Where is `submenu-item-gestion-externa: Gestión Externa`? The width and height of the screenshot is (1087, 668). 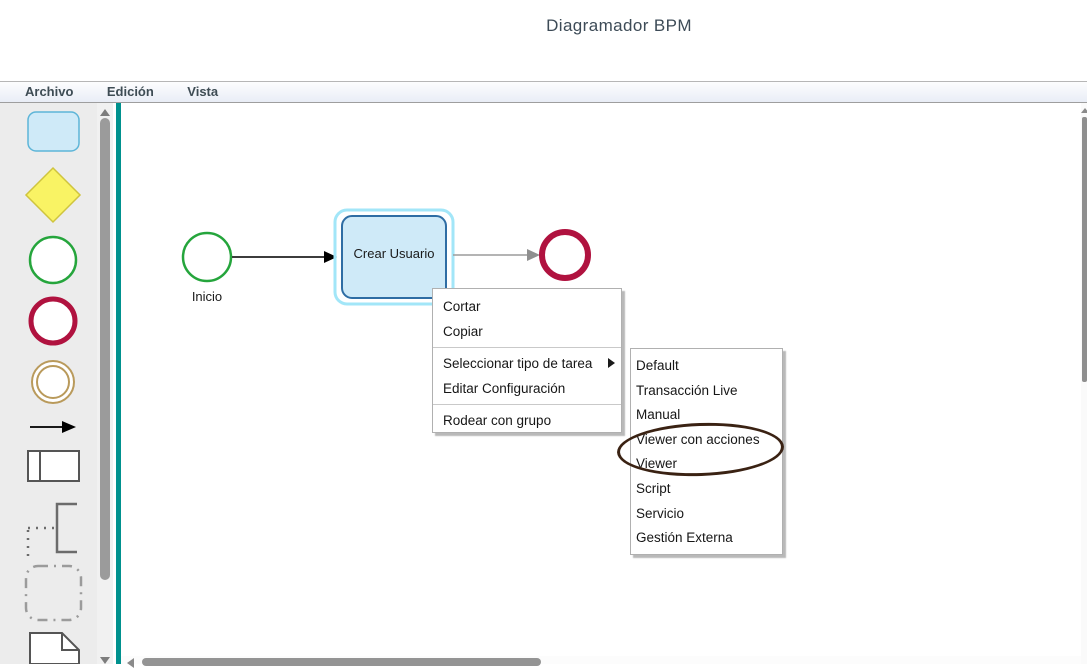
submenu-item-gestion-externa: Gestión Externa is located at coordinates (706, 538).